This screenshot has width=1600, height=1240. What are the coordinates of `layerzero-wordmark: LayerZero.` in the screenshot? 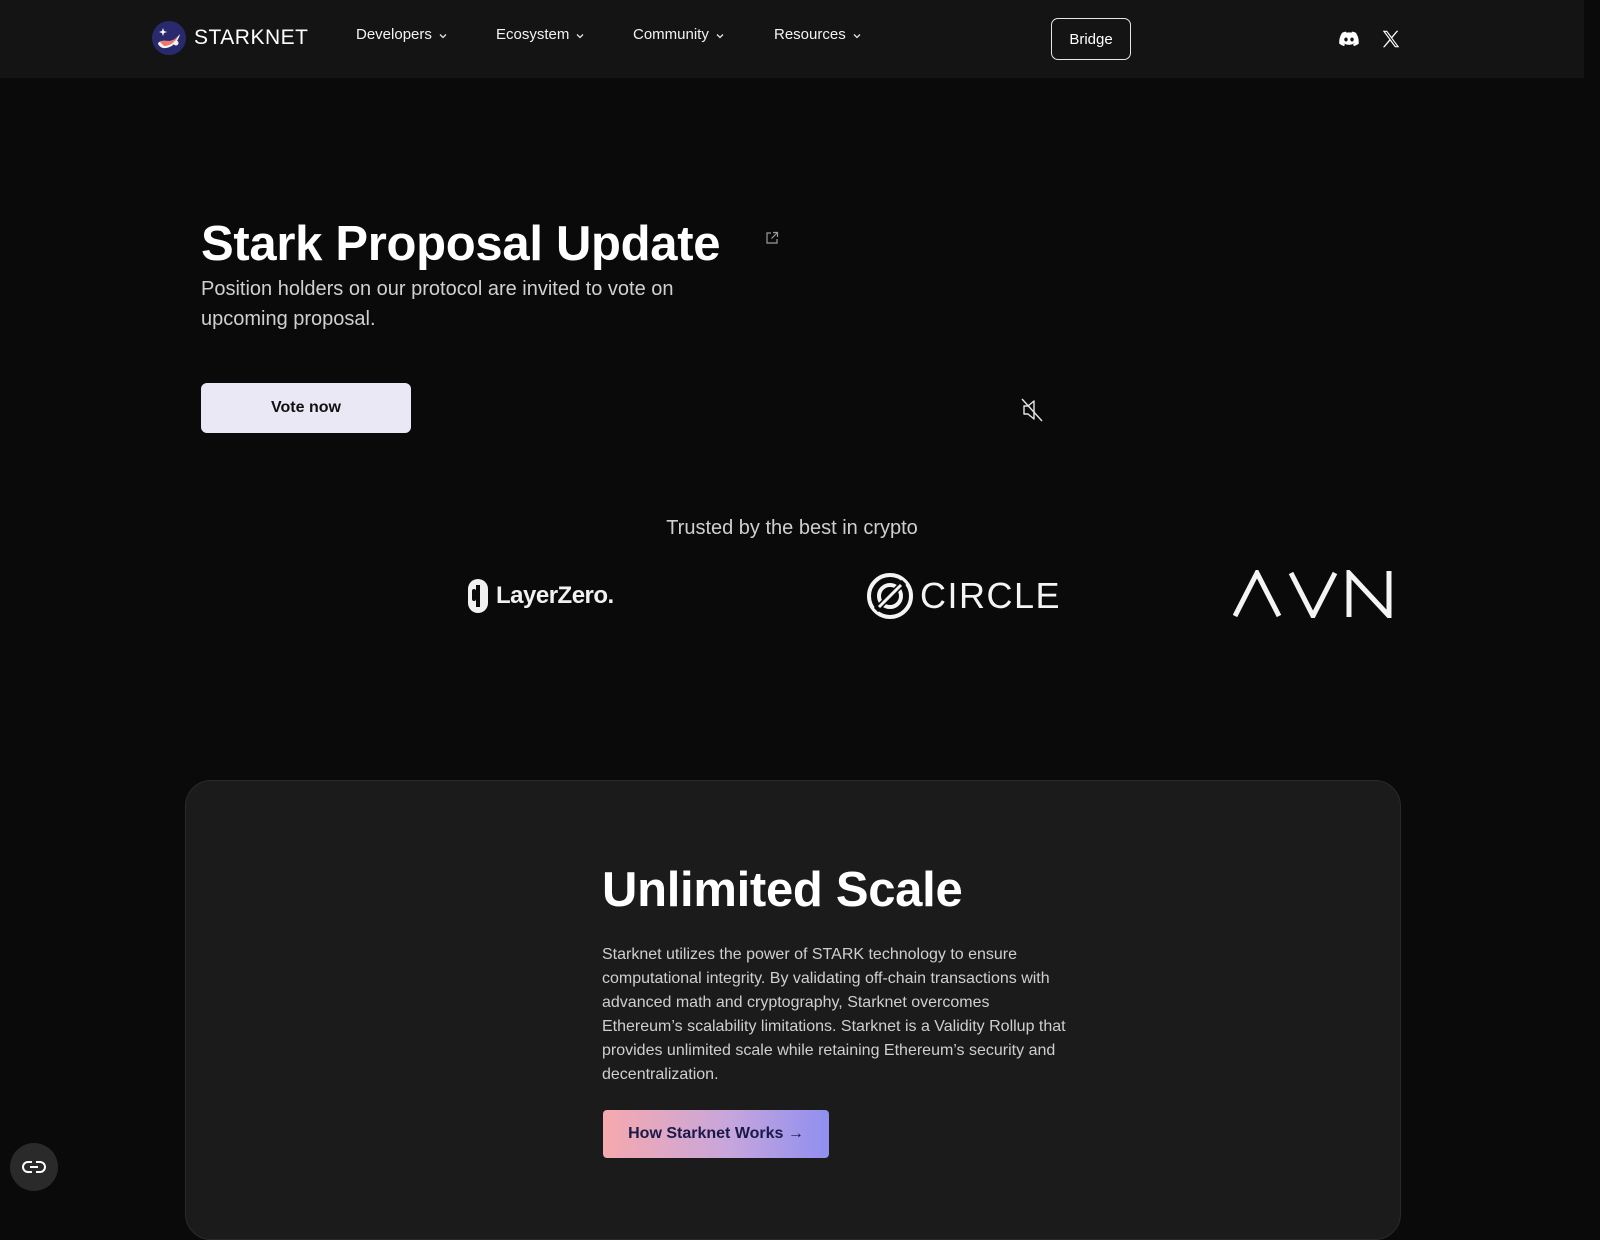 It's located at (555, 595).